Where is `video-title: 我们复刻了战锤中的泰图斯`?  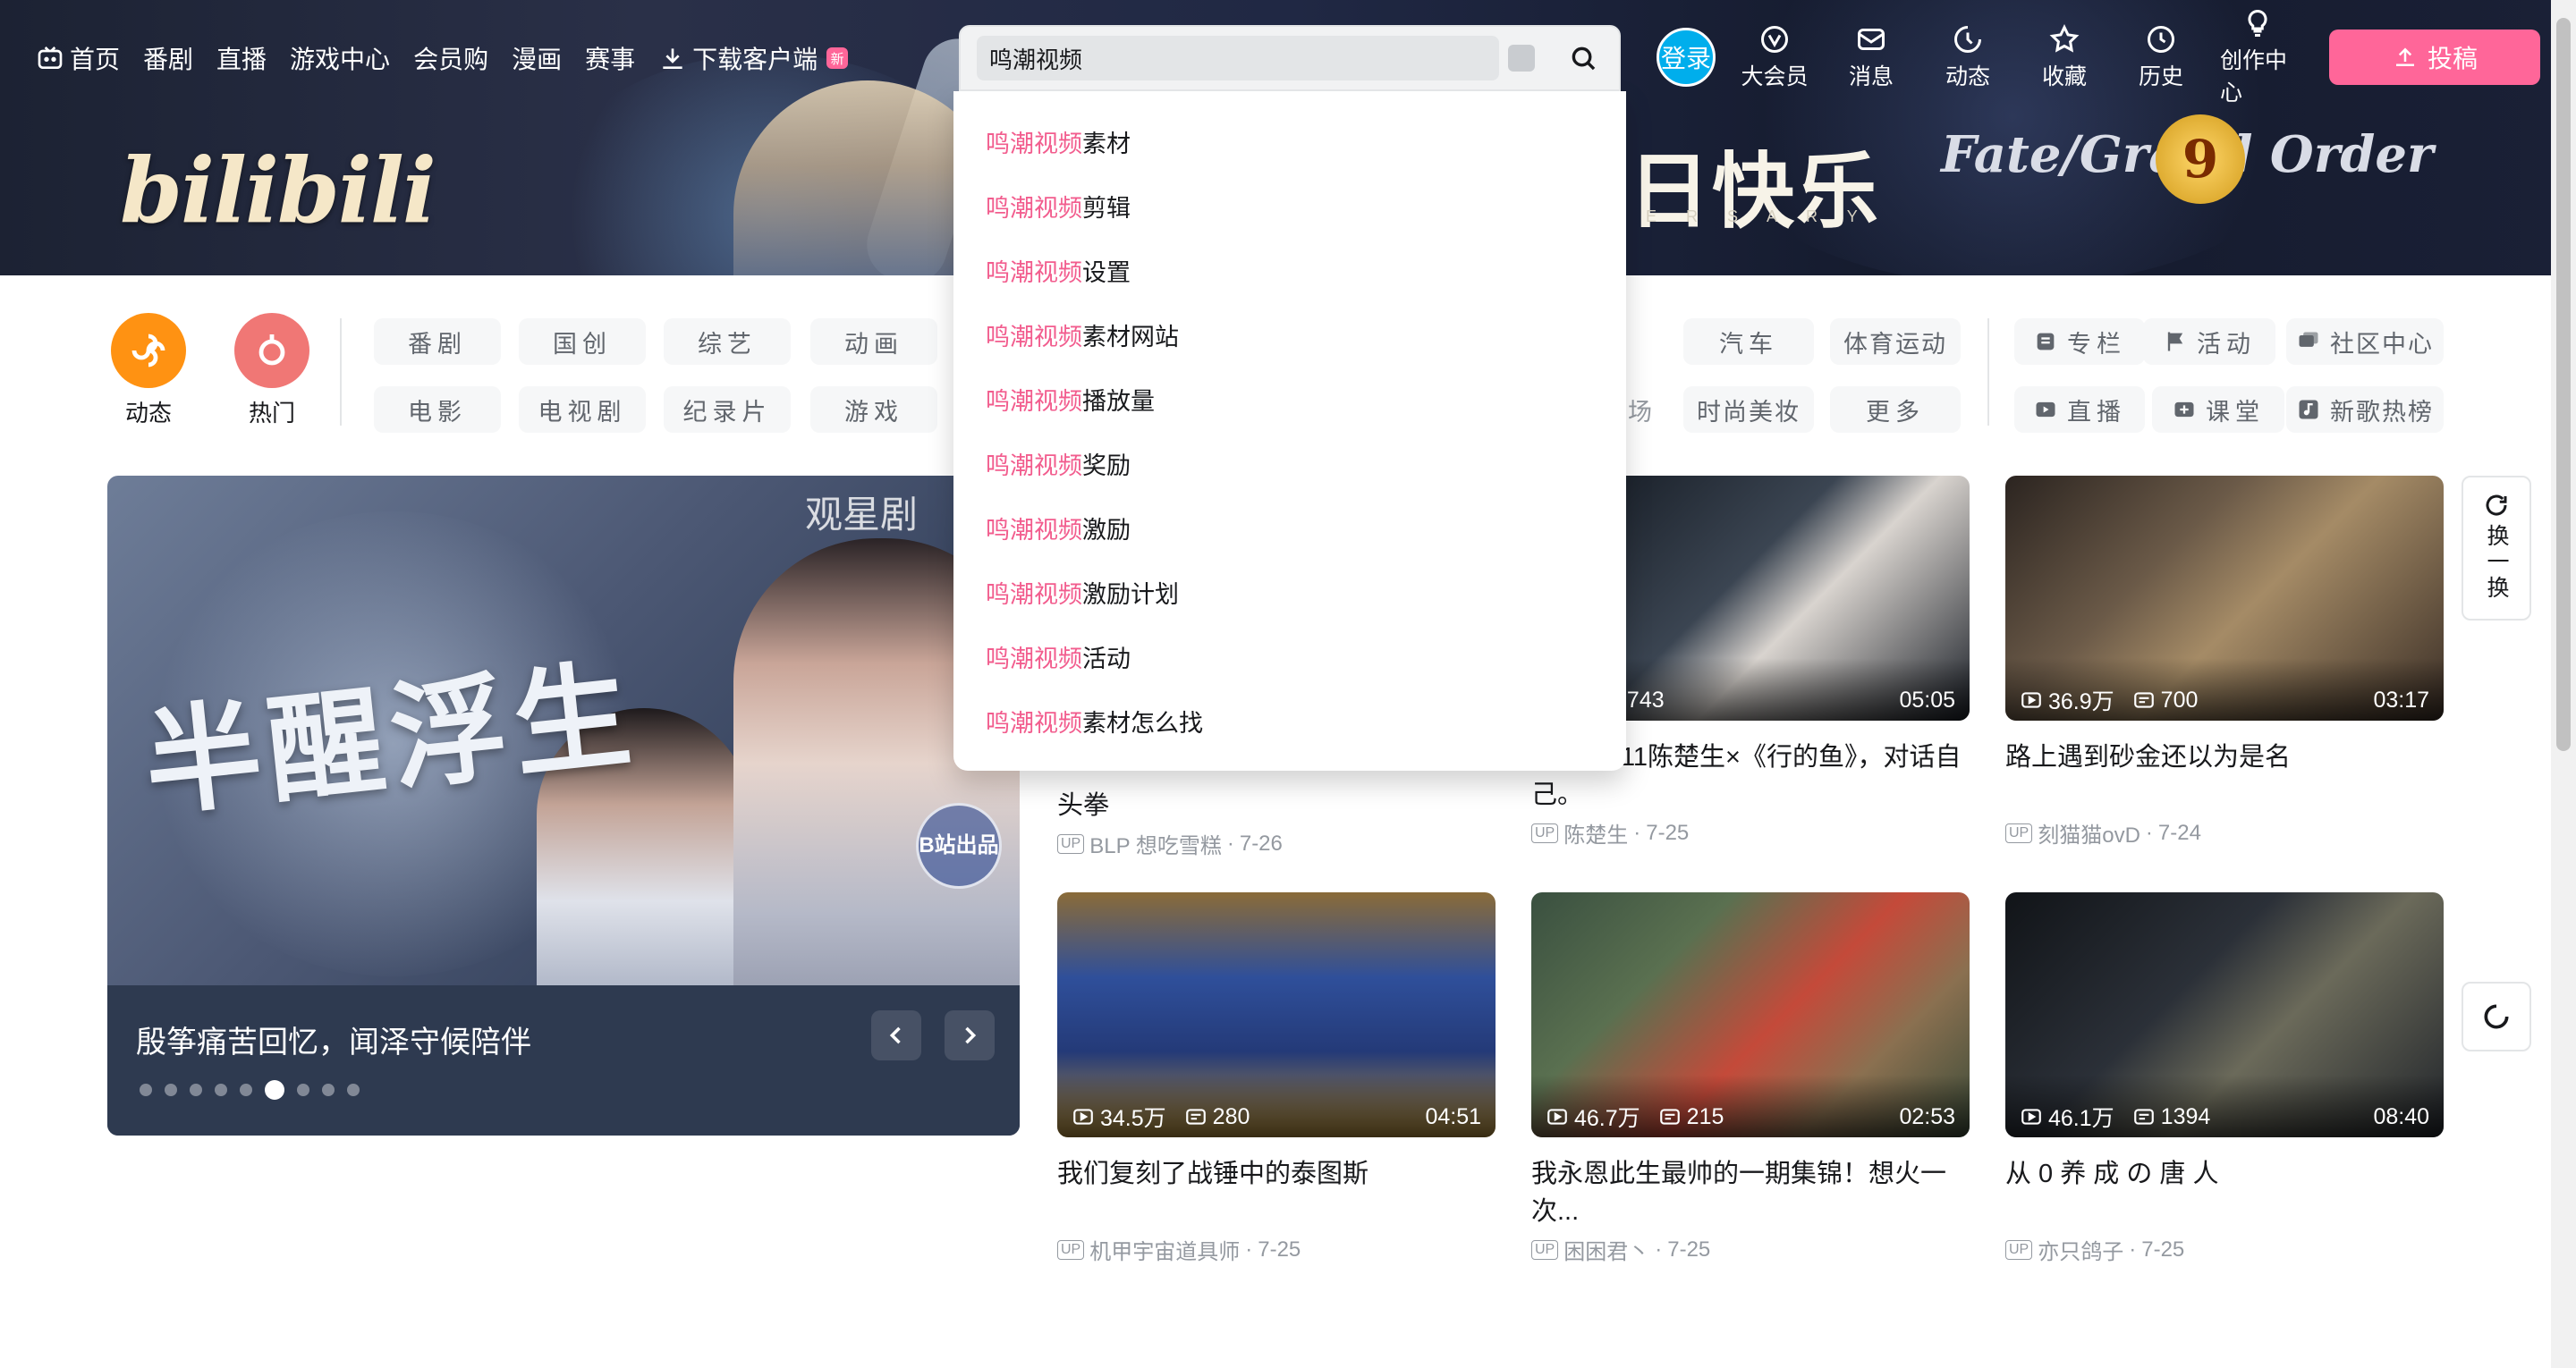 video-title: 我们复刻了战锤中的泰图斯 is located at coordinates (1276, 1192).